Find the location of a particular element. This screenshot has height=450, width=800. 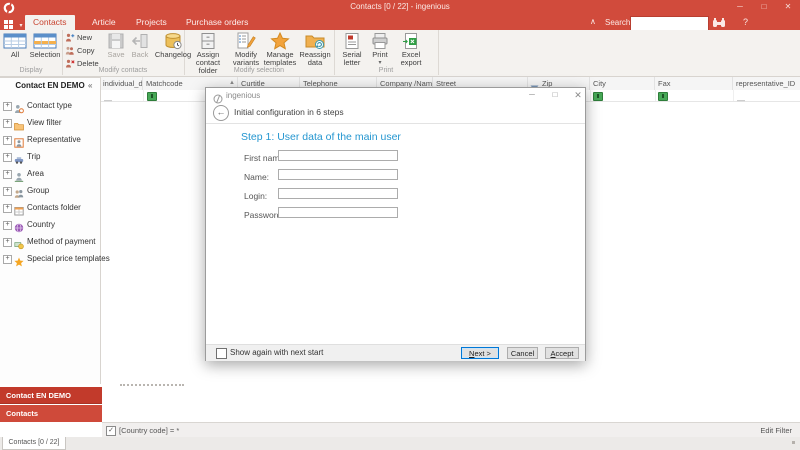

group-label-display: Display is located at coordinates (31, 70).